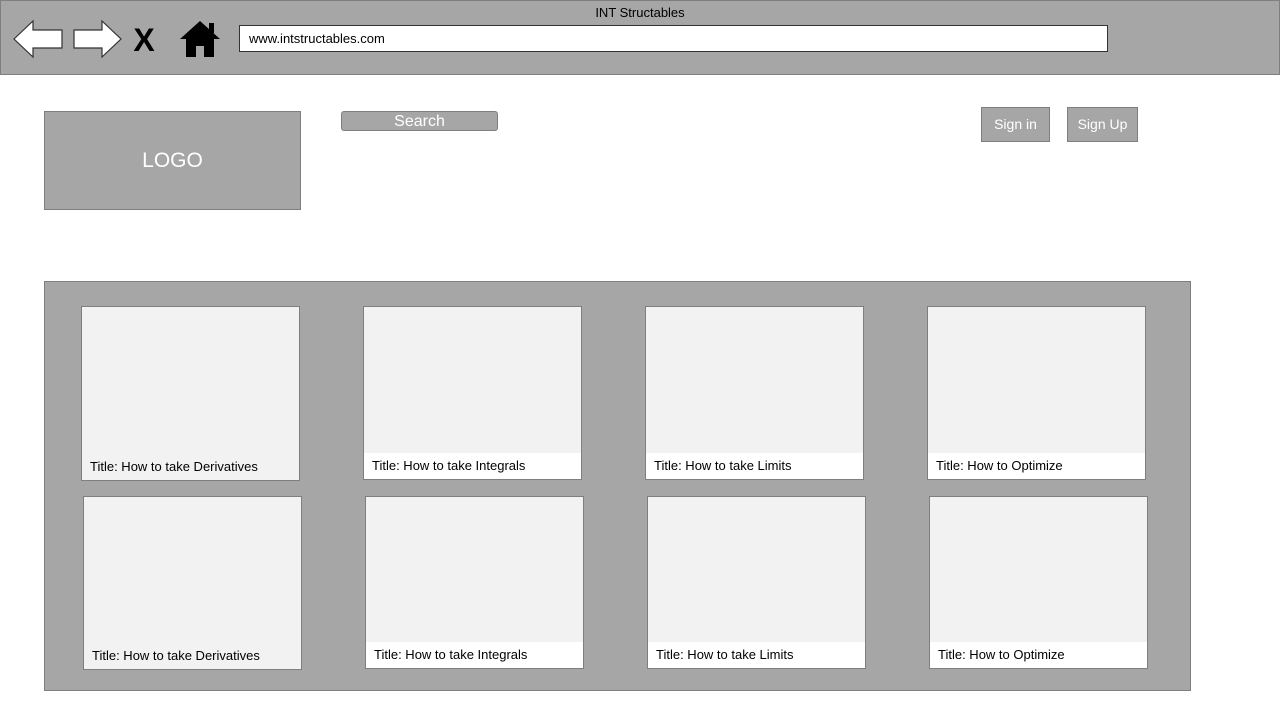 The width and height of the screenshot is (1280, 720). I want to click on window-title: INT Structables, so click(640, 12).